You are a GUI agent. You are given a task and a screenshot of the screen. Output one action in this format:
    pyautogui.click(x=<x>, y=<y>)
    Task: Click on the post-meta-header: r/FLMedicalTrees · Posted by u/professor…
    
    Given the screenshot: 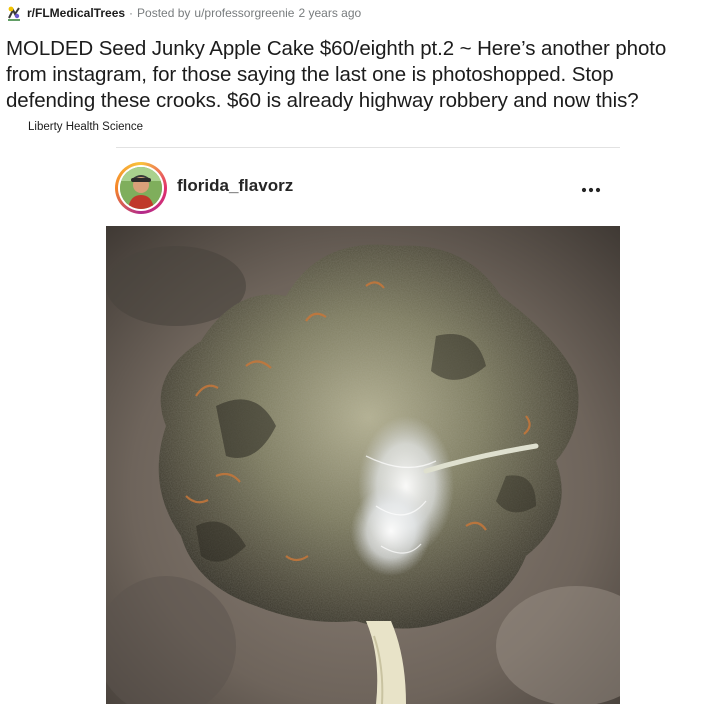 What is the action you would take?
    pyautogui.click(x=183, y=13)
    